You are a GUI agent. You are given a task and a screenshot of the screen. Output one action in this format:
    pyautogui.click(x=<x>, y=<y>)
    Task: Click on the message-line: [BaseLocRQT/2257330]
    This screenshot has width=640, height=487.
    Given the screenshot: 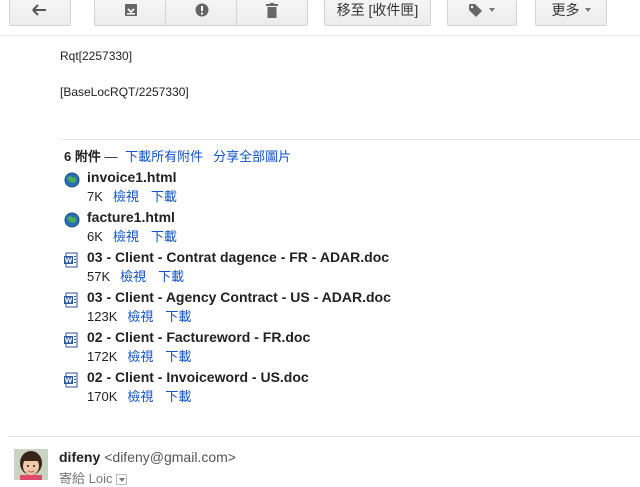 What is the action you would take?
    pyautogui.click(x=124, y=92)
    